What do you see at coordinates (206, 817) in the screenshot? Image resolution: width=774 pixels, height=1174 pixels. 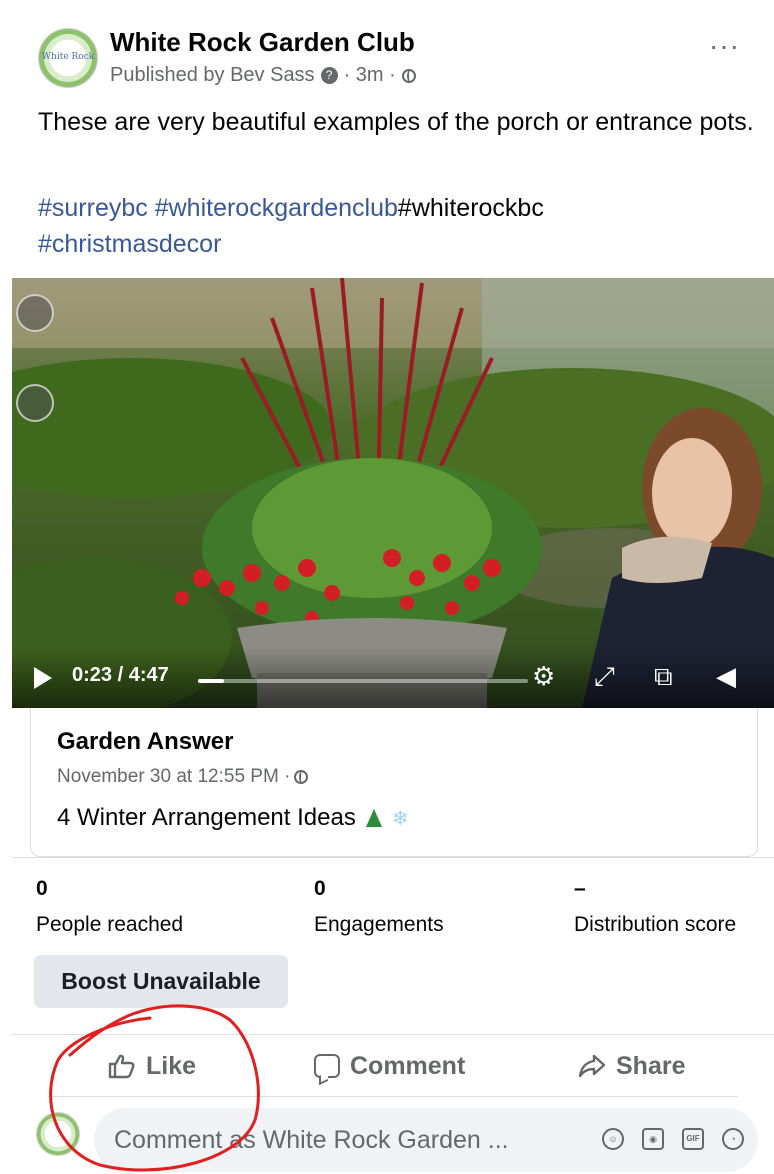 I see `source-title: 4 Winter Arrangement Ideas` at bounding box center [206, 817].